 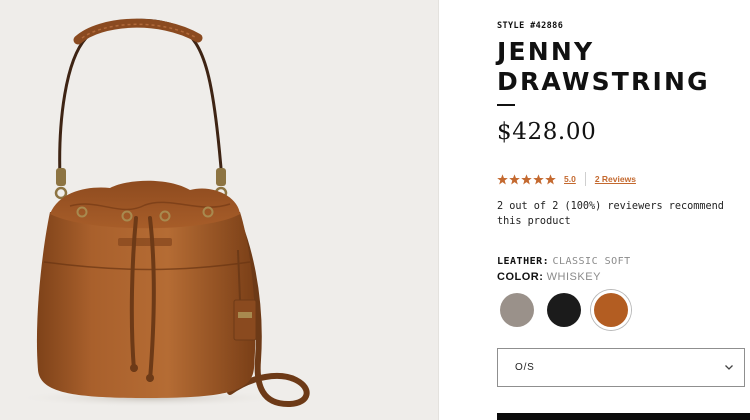 What do you see at coordinates (438, 210) in the screenshot?
I see `panel-divider` at bounding box center [438, 210].